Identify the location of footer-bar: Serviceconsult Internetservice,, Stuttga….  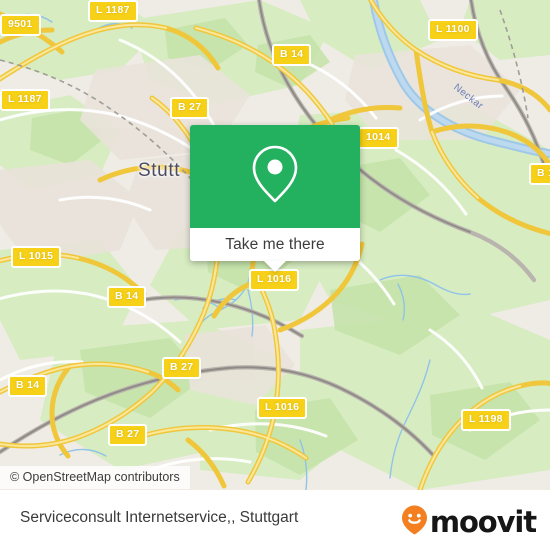
(275, 520).